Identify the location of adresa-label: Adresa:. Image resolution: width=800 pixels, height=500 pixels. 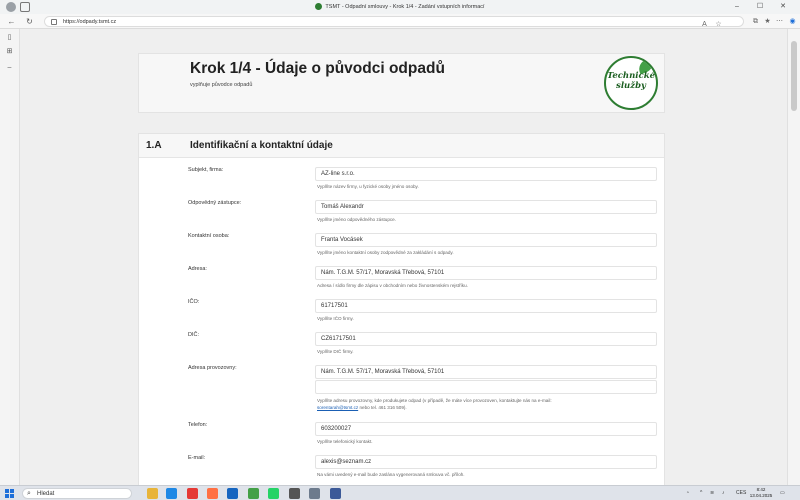
(197, 269).